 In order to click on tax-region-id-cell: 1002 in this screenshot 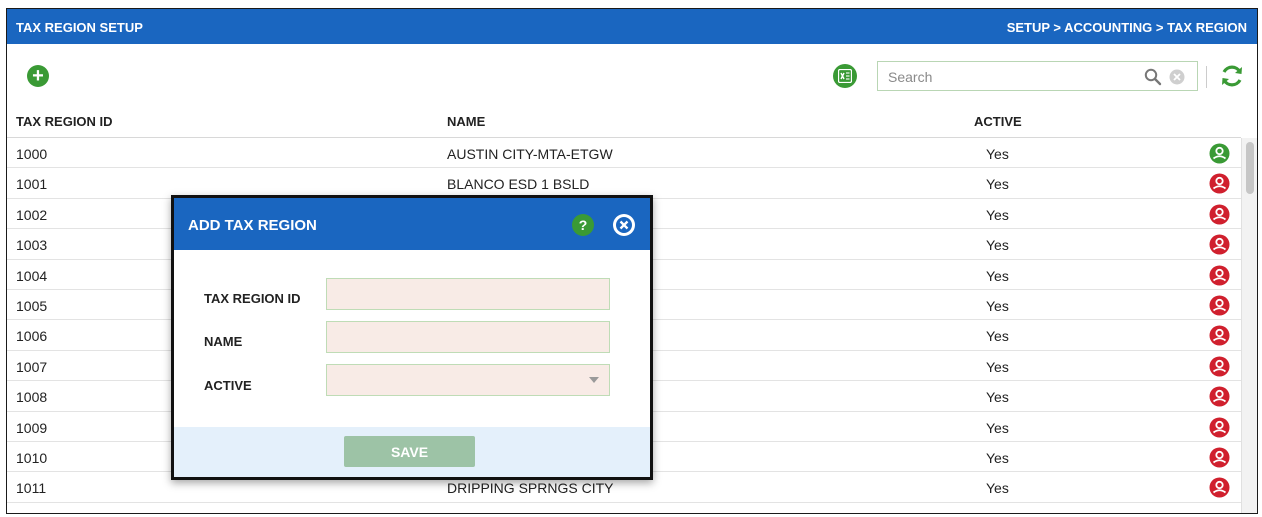, I will do `click(32, 214)`.